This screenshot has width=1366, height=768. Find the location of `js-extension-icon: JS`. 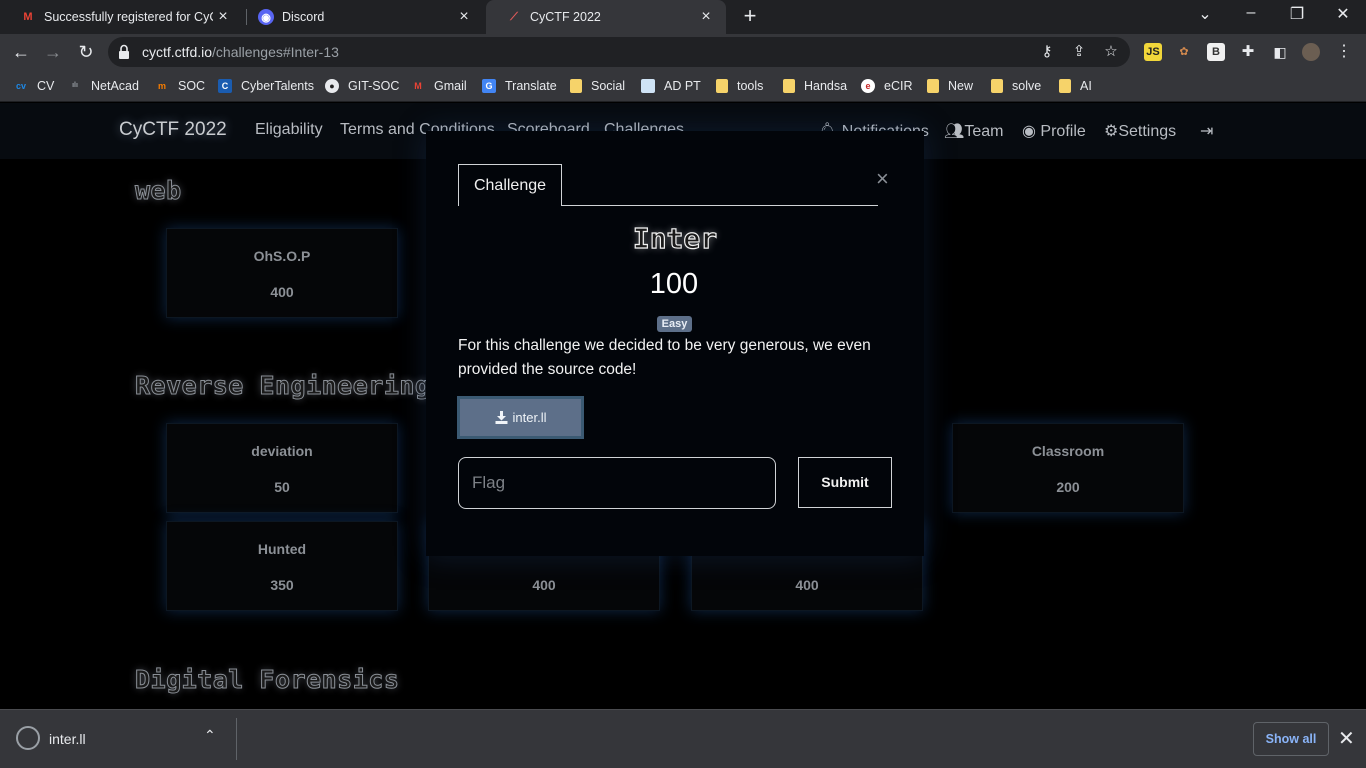

js-extension-icon: JS is located at coordinates (1153, 52).